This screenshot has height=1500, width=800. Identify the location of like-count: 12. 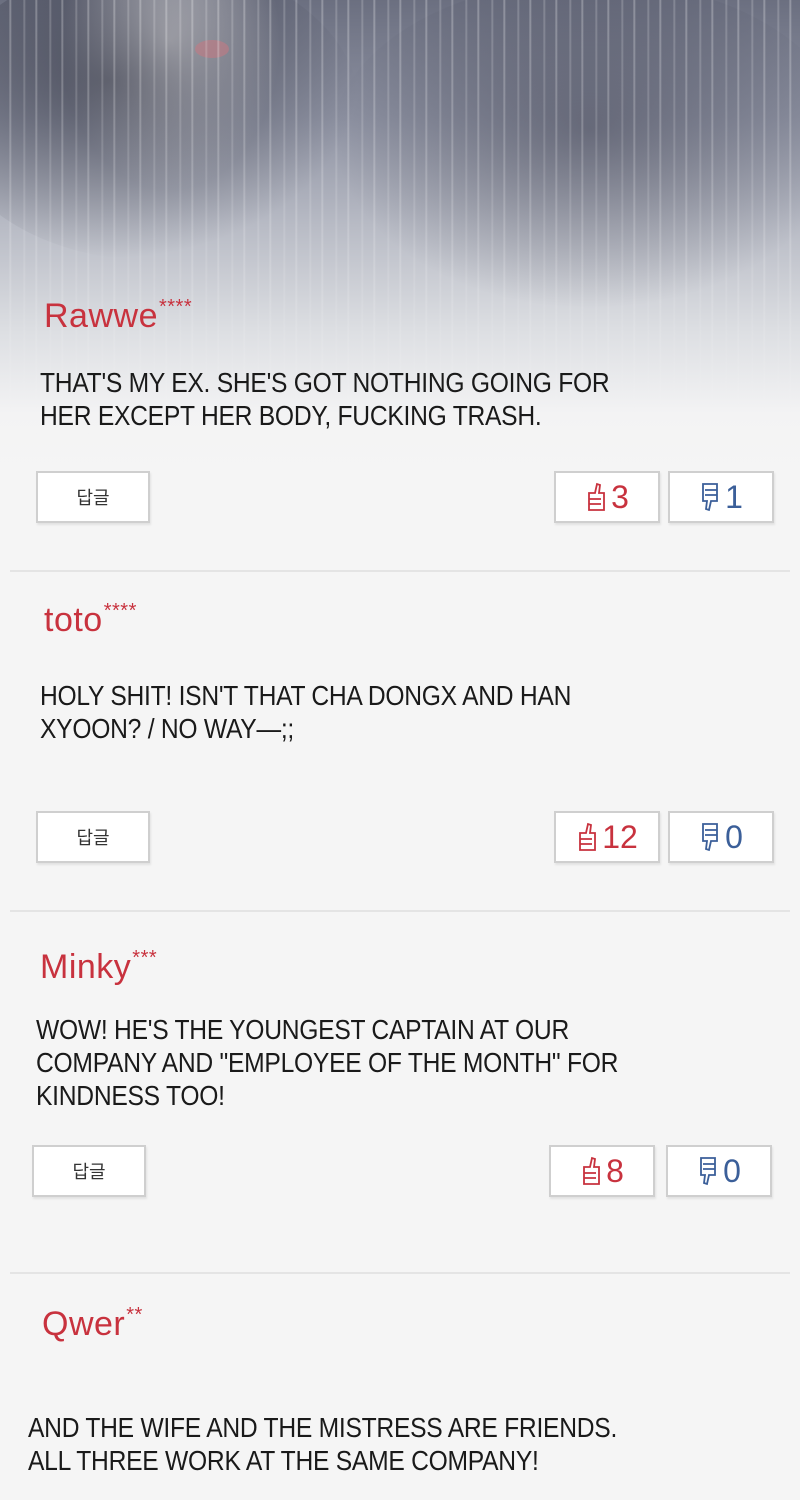
(620, 836).